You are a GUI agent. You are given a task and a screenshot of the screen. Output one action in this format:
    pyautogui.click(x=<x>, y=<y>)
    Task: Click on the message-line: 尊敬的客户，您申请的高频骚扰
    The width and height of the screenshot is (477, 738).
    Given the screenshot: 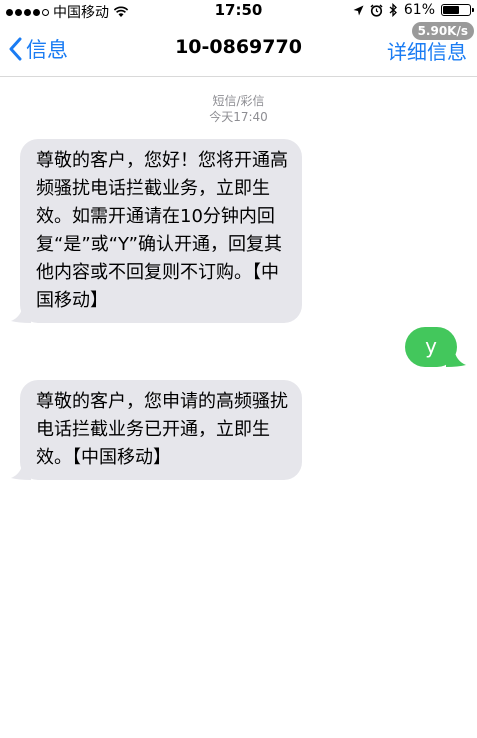 What is the action you would take?
    pyautogui.click(x=162, y=401)
    